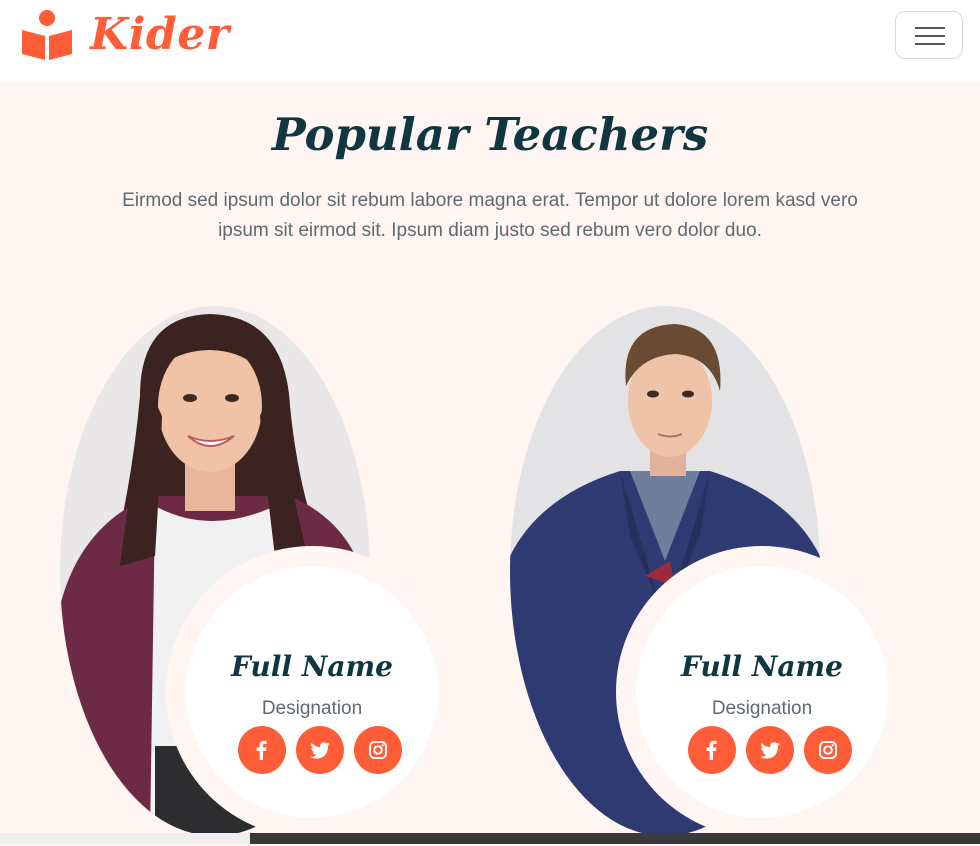 The width and height of the screenshot is (980, 846). I want to click on brand-logo: Kider, so click(124, 35).